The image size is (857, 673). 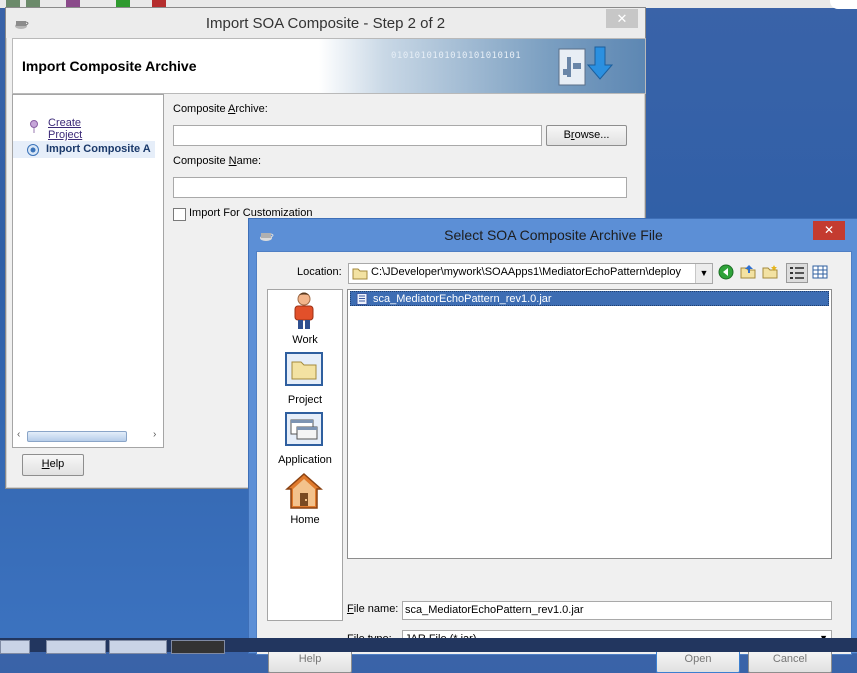 I want to click on list-view-button, so click(x=797, y=273).